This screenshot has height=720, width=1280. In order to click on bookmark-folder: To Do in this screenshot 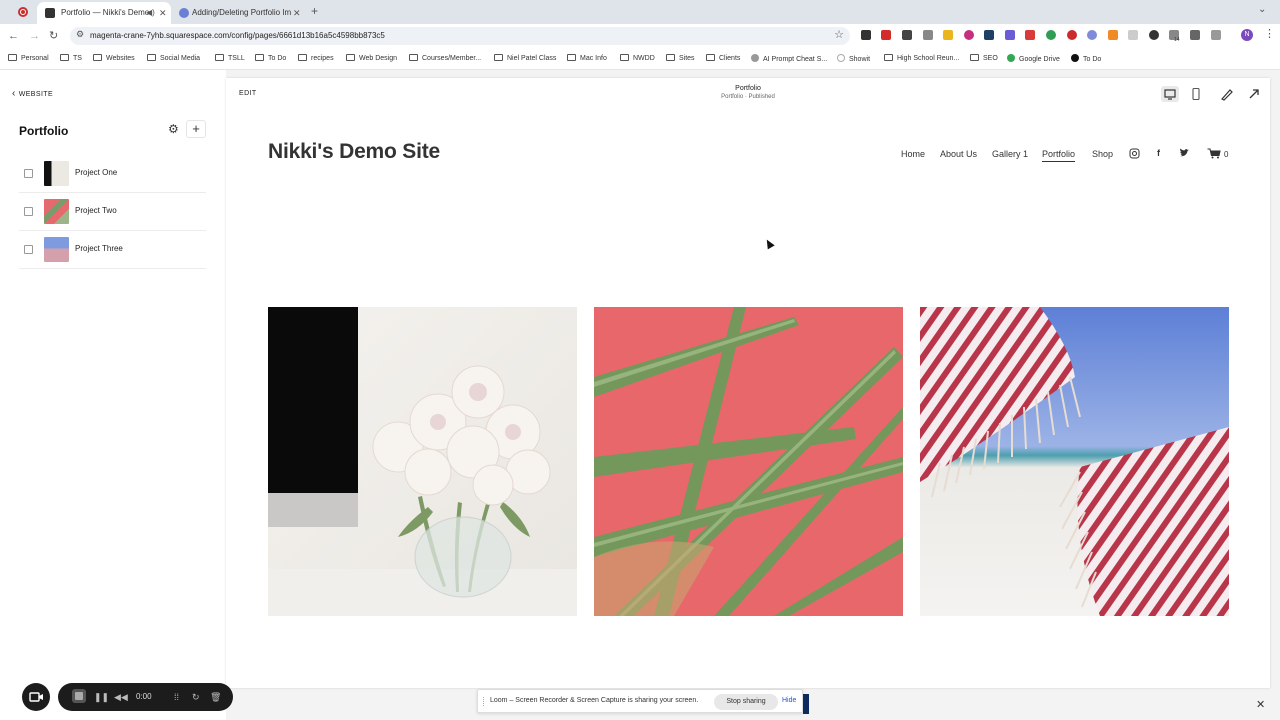, I will do `click(270, 59)`.